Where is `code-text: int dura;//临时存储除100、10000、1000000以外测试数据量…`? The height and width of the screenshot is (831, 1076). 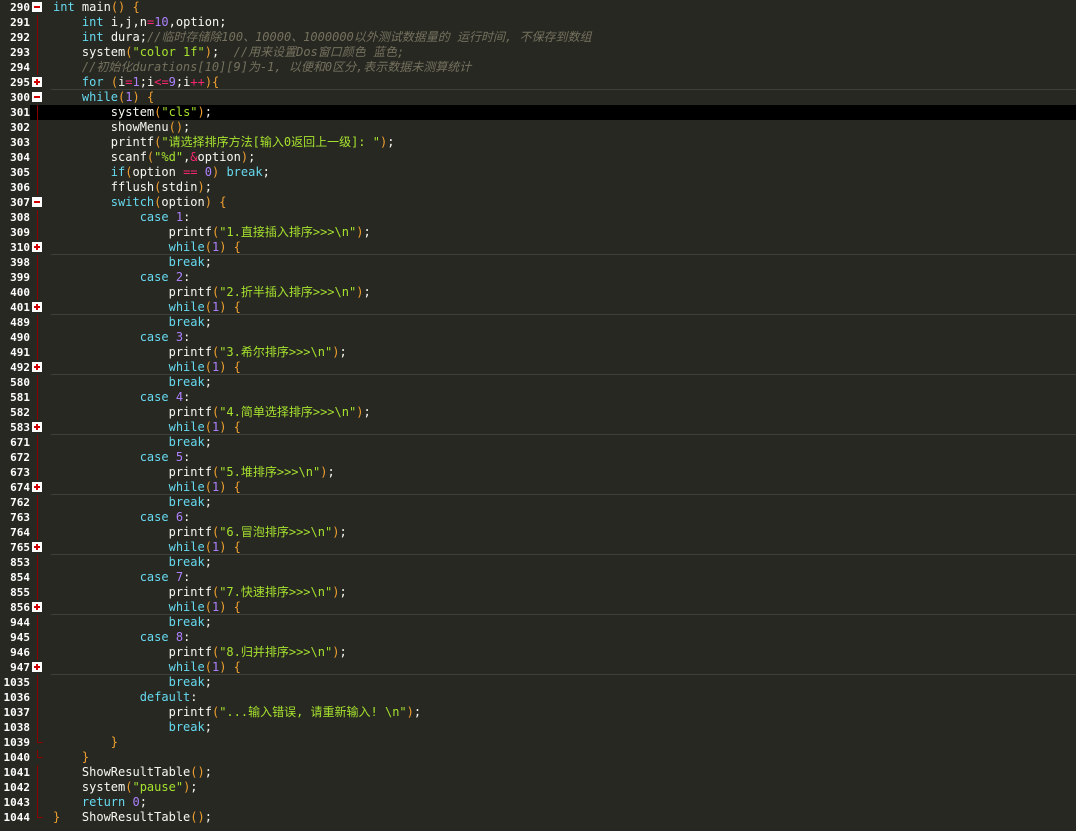
code-text: int dura;//临时存储除100、10000、1000000以外测试数据量… is located at coordinates (563, 37).